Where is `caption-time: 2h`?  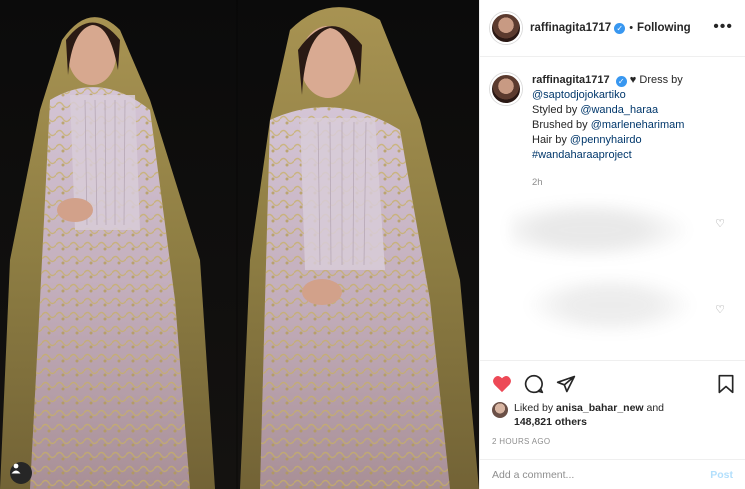 caption-time: 2h is located at coordinates (537, 182).